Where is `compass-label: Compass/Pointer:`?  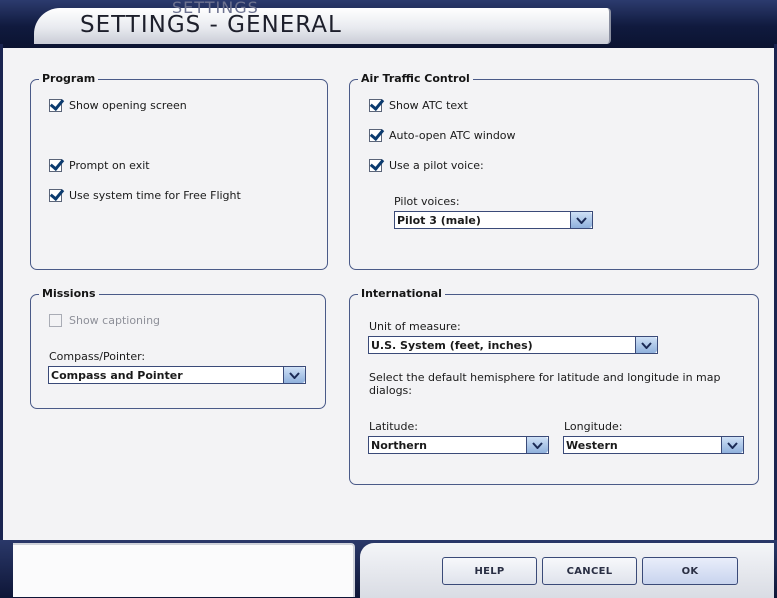 compass-label: Compass/Pointer: is located at coordinates (97, 356).